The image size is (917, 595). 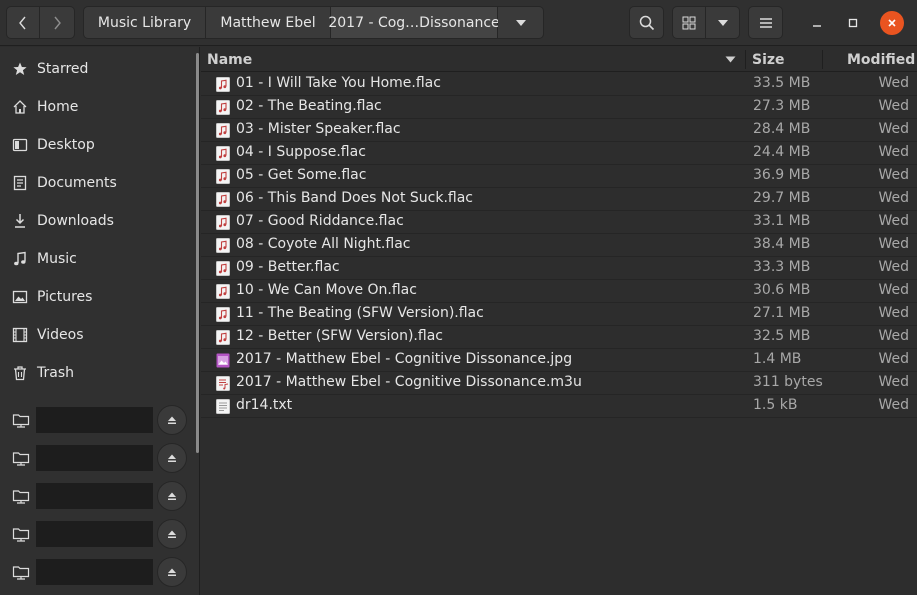 I want to click on sidebar-item-desktop: Desktop, so click(x=98, y=145).